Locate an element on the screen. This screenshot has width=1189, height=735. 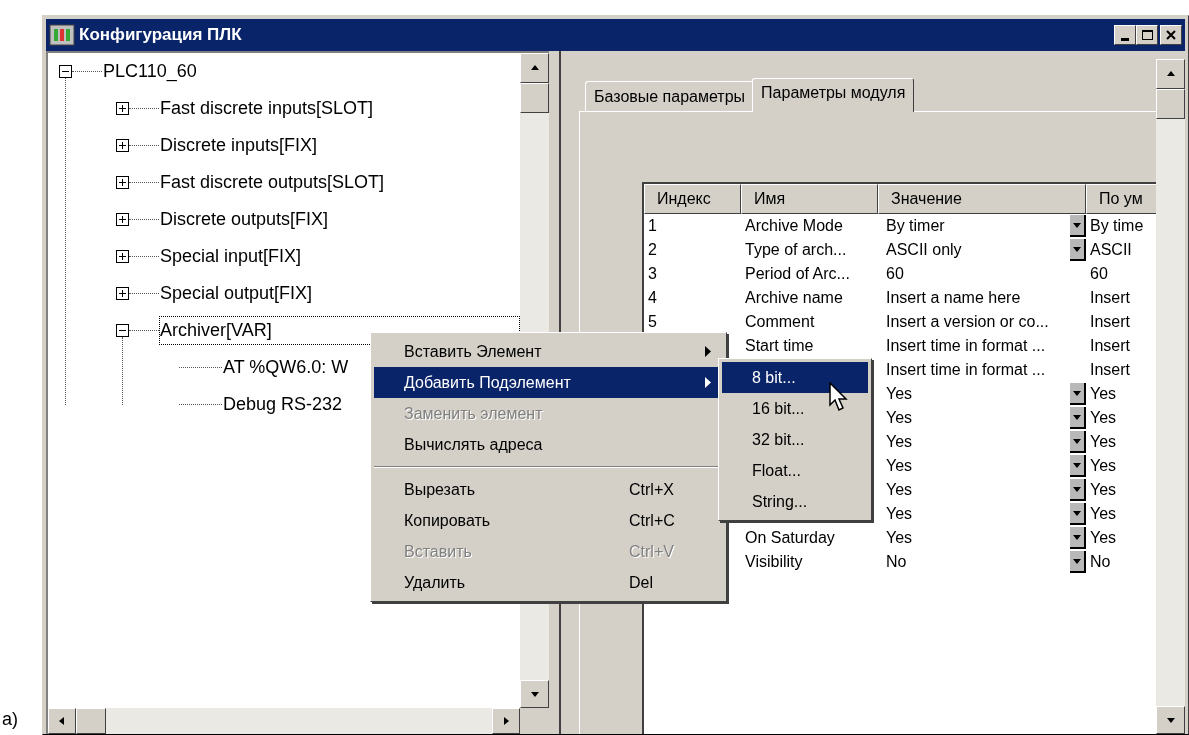
table-cell: On Saturday is located at coordinates (790, 537).